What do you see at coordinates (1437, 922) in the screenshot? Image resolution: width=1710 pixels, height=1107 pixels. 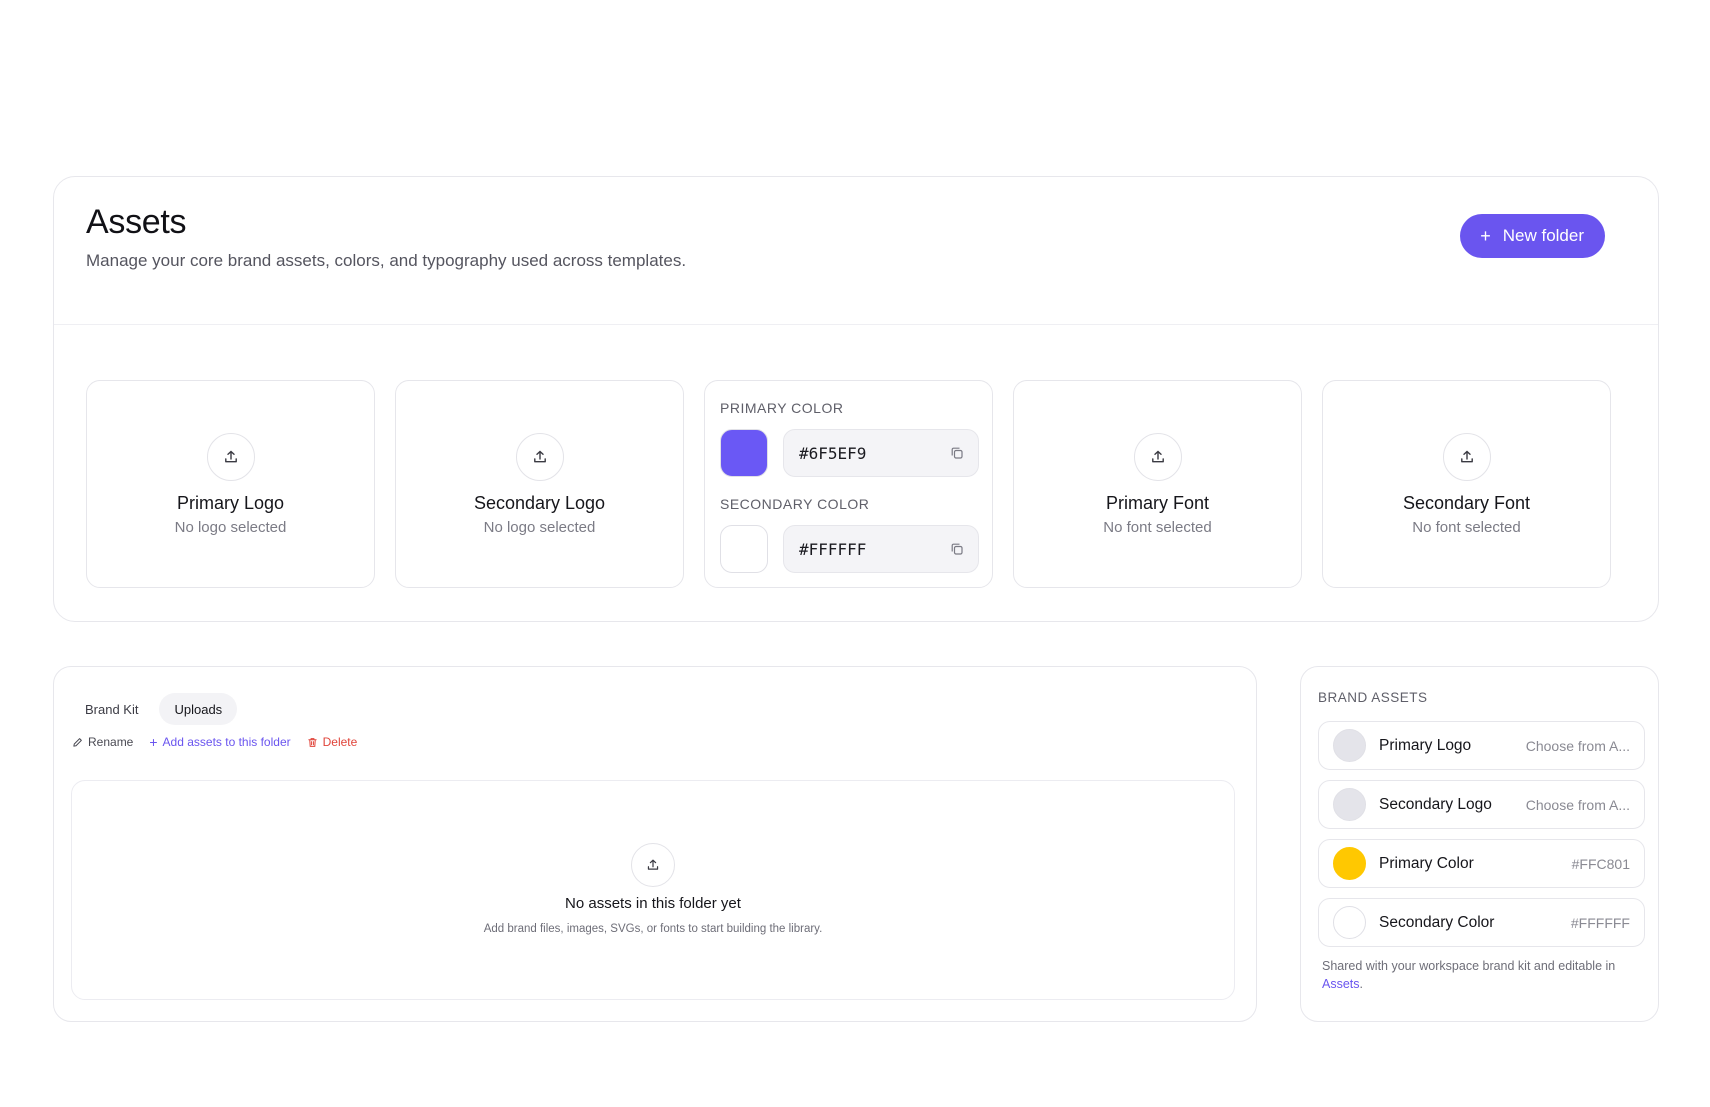 I see `brand-row-name: Secondary Color` at bounding box center [1437, 922].